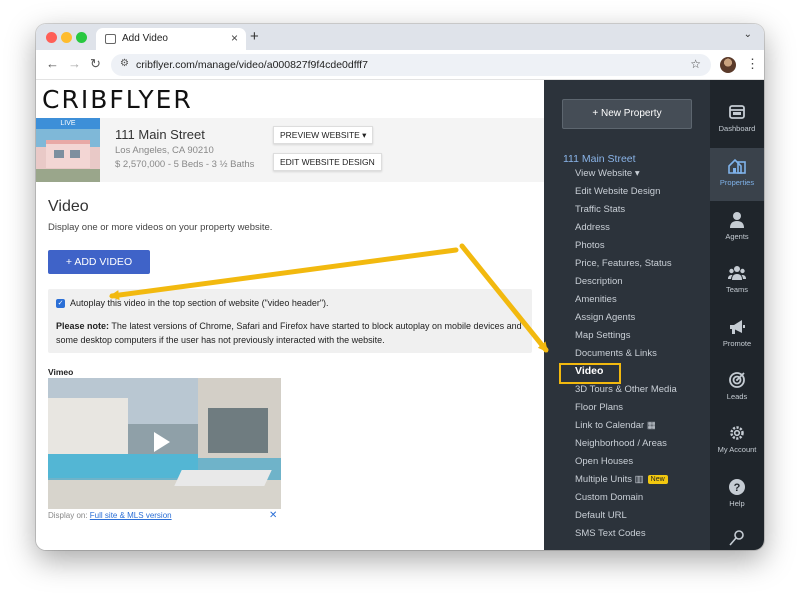 The image size is (800, 598). Describe the element at coordinates (223, 478) in the screenshot. I see `video-scene-lounger` at that location.